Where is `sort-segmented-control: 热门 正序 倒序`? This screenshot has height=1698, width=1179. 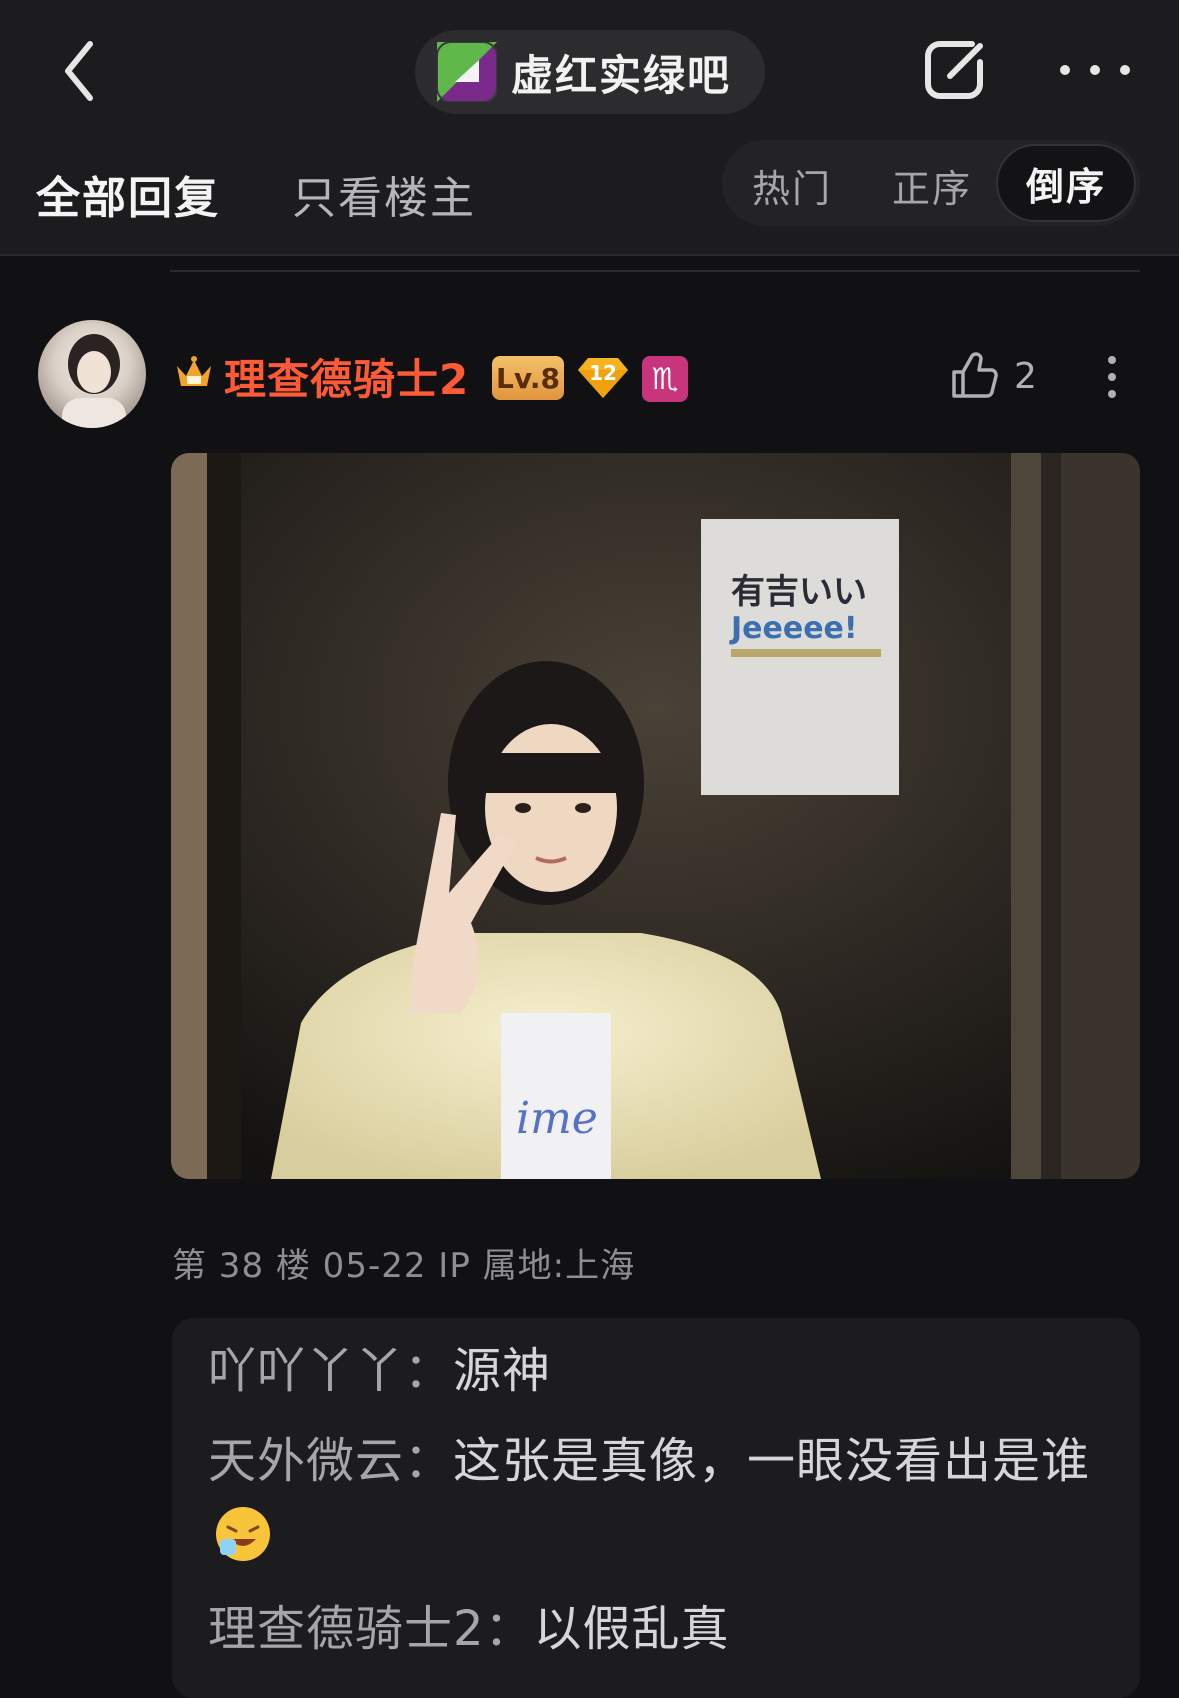 sort-segmented-control: 热门 正序 倒序 is located at coordinates (931, 183).